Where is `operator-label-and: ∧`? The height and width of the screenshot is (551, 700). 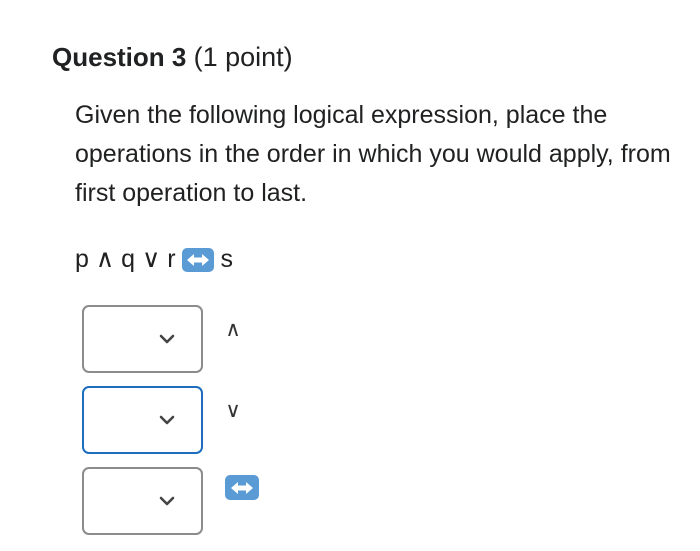 operator-label-and: ∧ is located at coordinates (233, 329).